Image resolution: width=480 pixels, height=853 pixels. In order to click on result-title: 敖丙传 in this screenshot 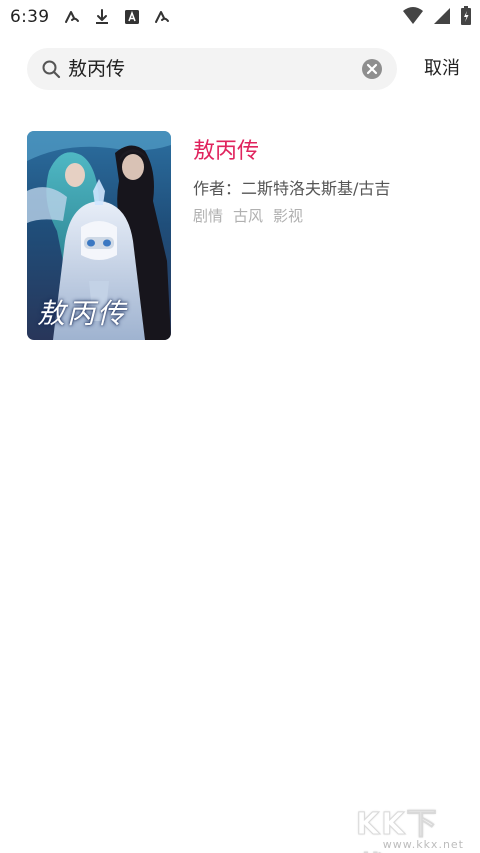, I will do `click(226, 149)`.